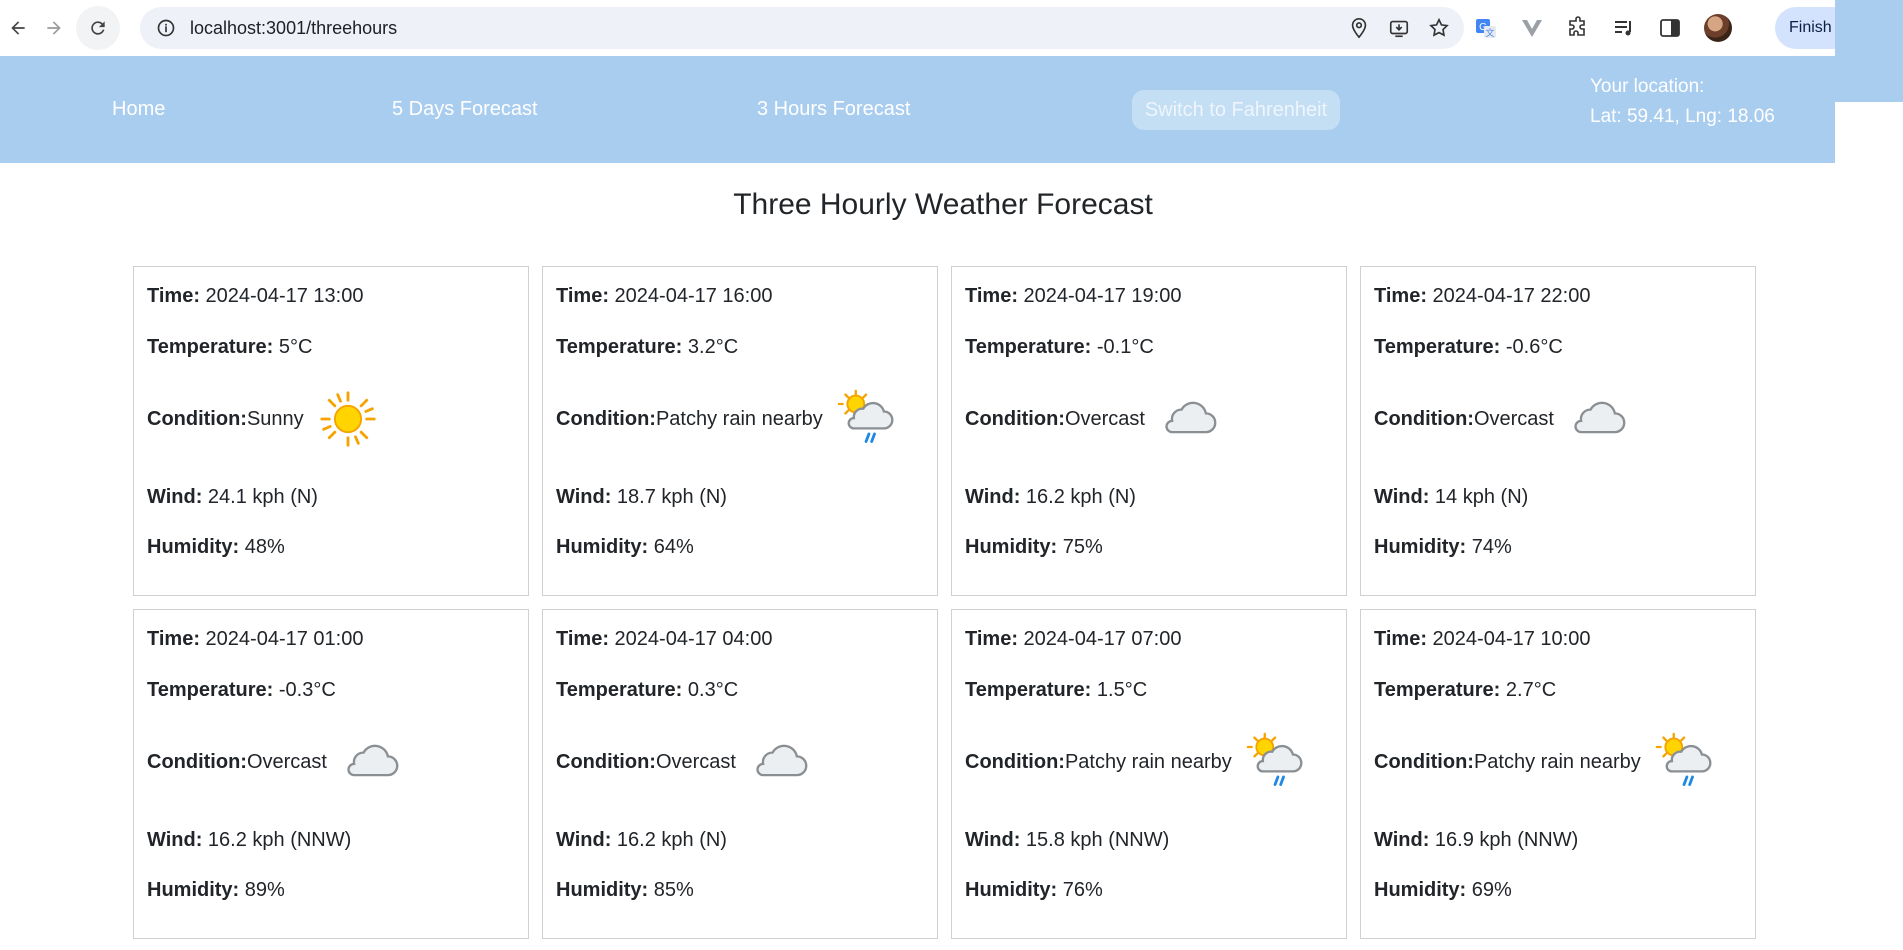 The height and width of the screenshot is (950, 1903). What do you see at coordinates (216, 547) in the screenshot?
I see `humidity-row: Humidity: 48%` at bounding box center [216, 547].